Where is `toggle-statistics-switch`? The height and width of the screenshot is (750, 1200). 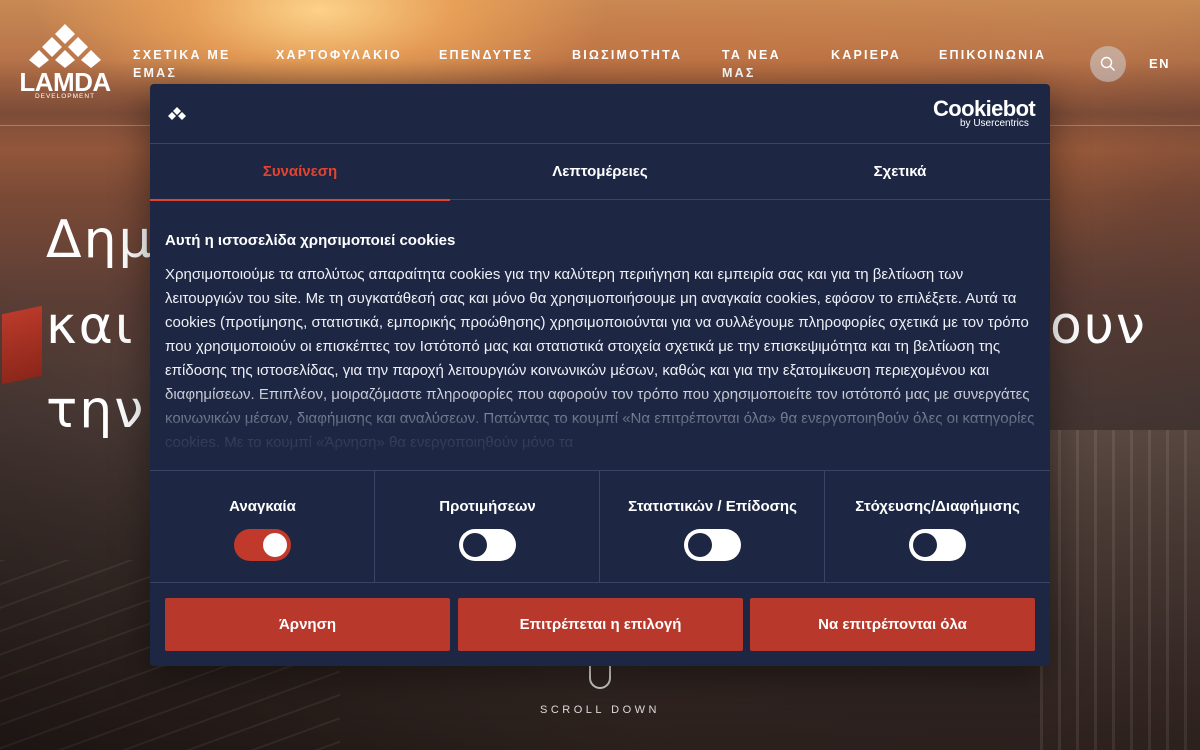
toggle-statistics-switch is located at coordinates (712, 545).